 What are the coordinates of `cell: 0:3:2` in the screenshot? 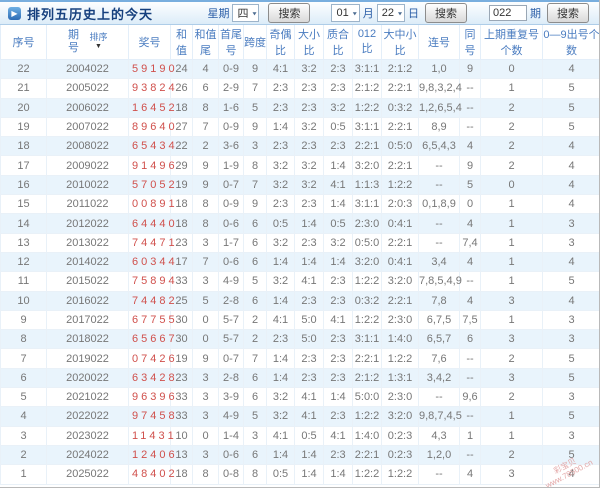 It's located at (367, 300).